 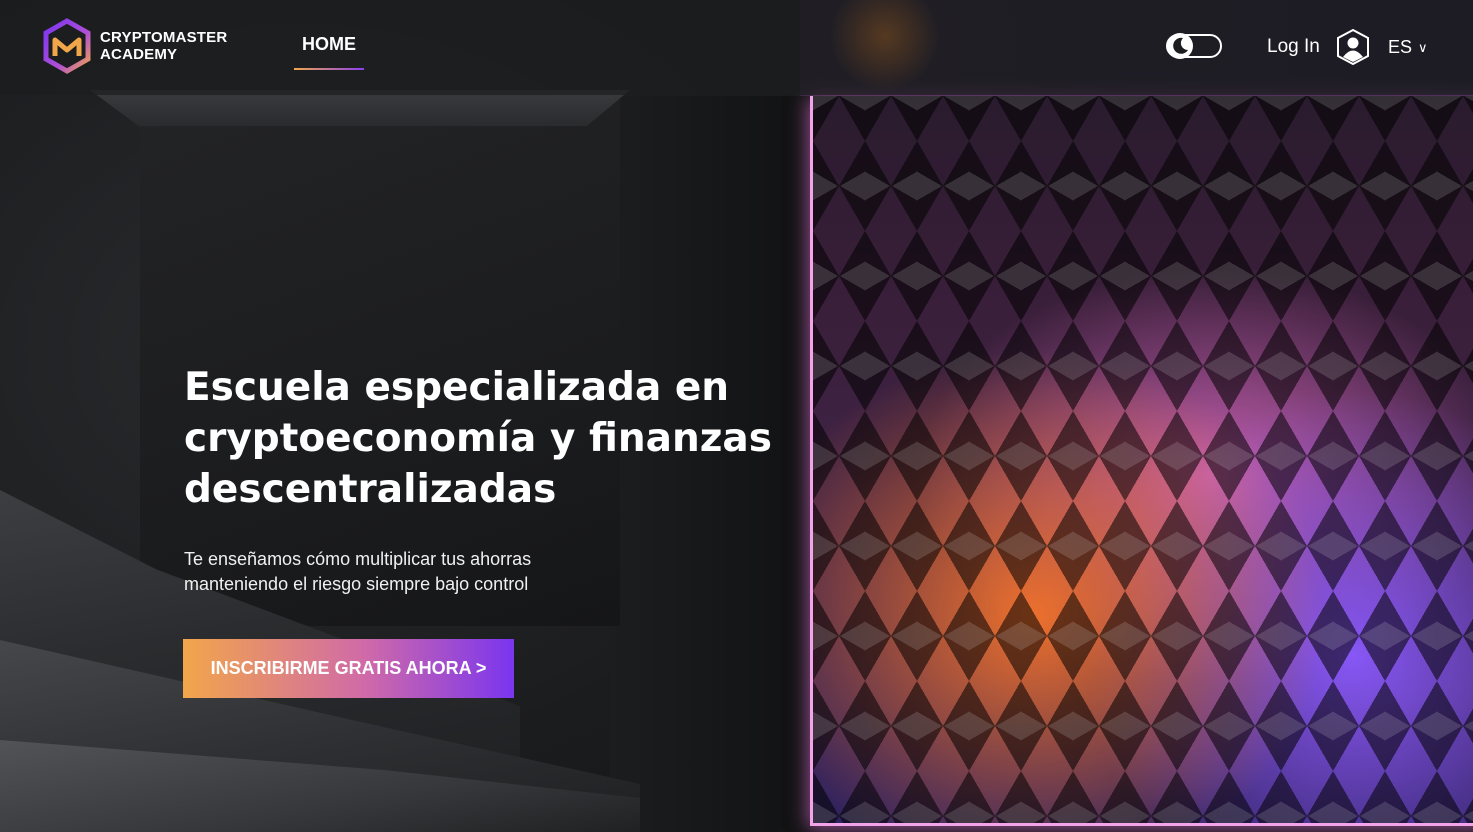 I want to click on logo-icon, so click(x=67, y=46).